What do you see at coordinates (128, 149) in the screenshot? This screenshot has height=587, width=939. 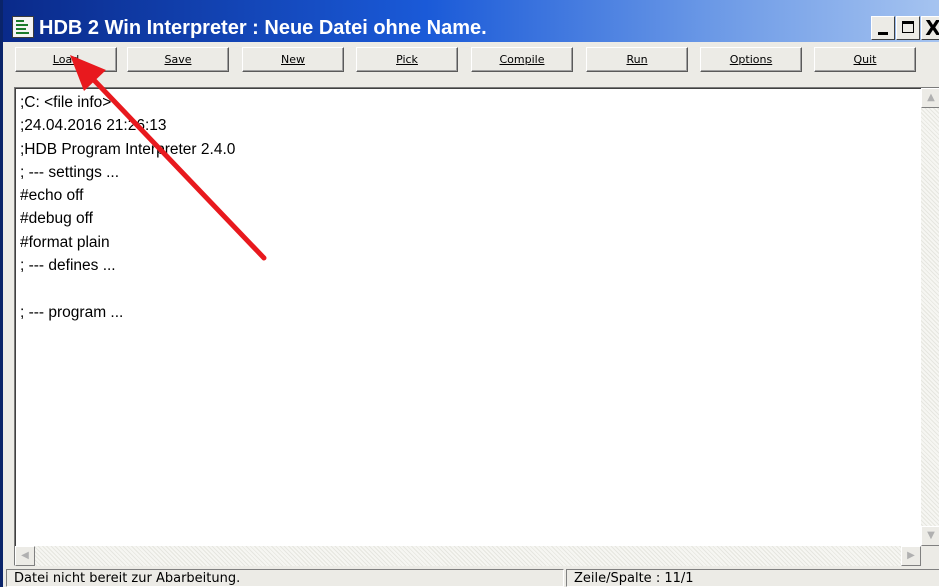 I see `code-line: ;HDB Program Interpreter 2.4.0` at bounding box center [128, 149].